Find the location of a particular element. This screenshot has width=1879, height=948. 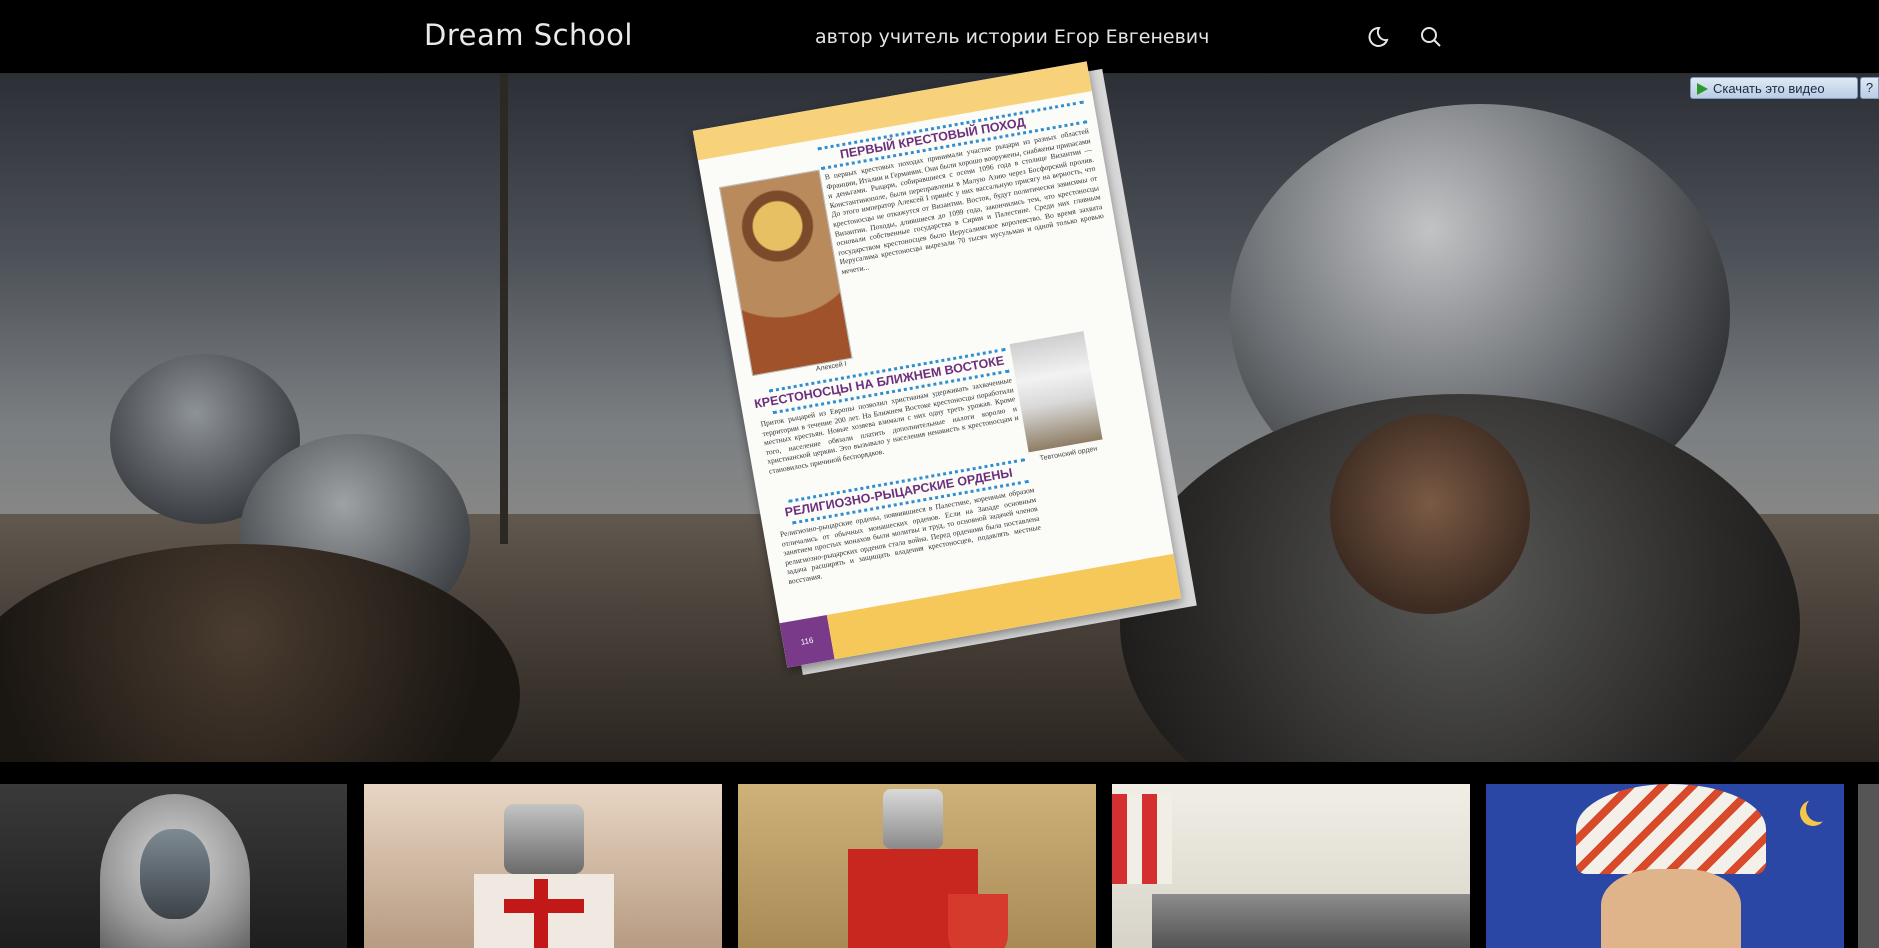

download-video-button: Скачать это видео is located at coordinates (1774, 88).